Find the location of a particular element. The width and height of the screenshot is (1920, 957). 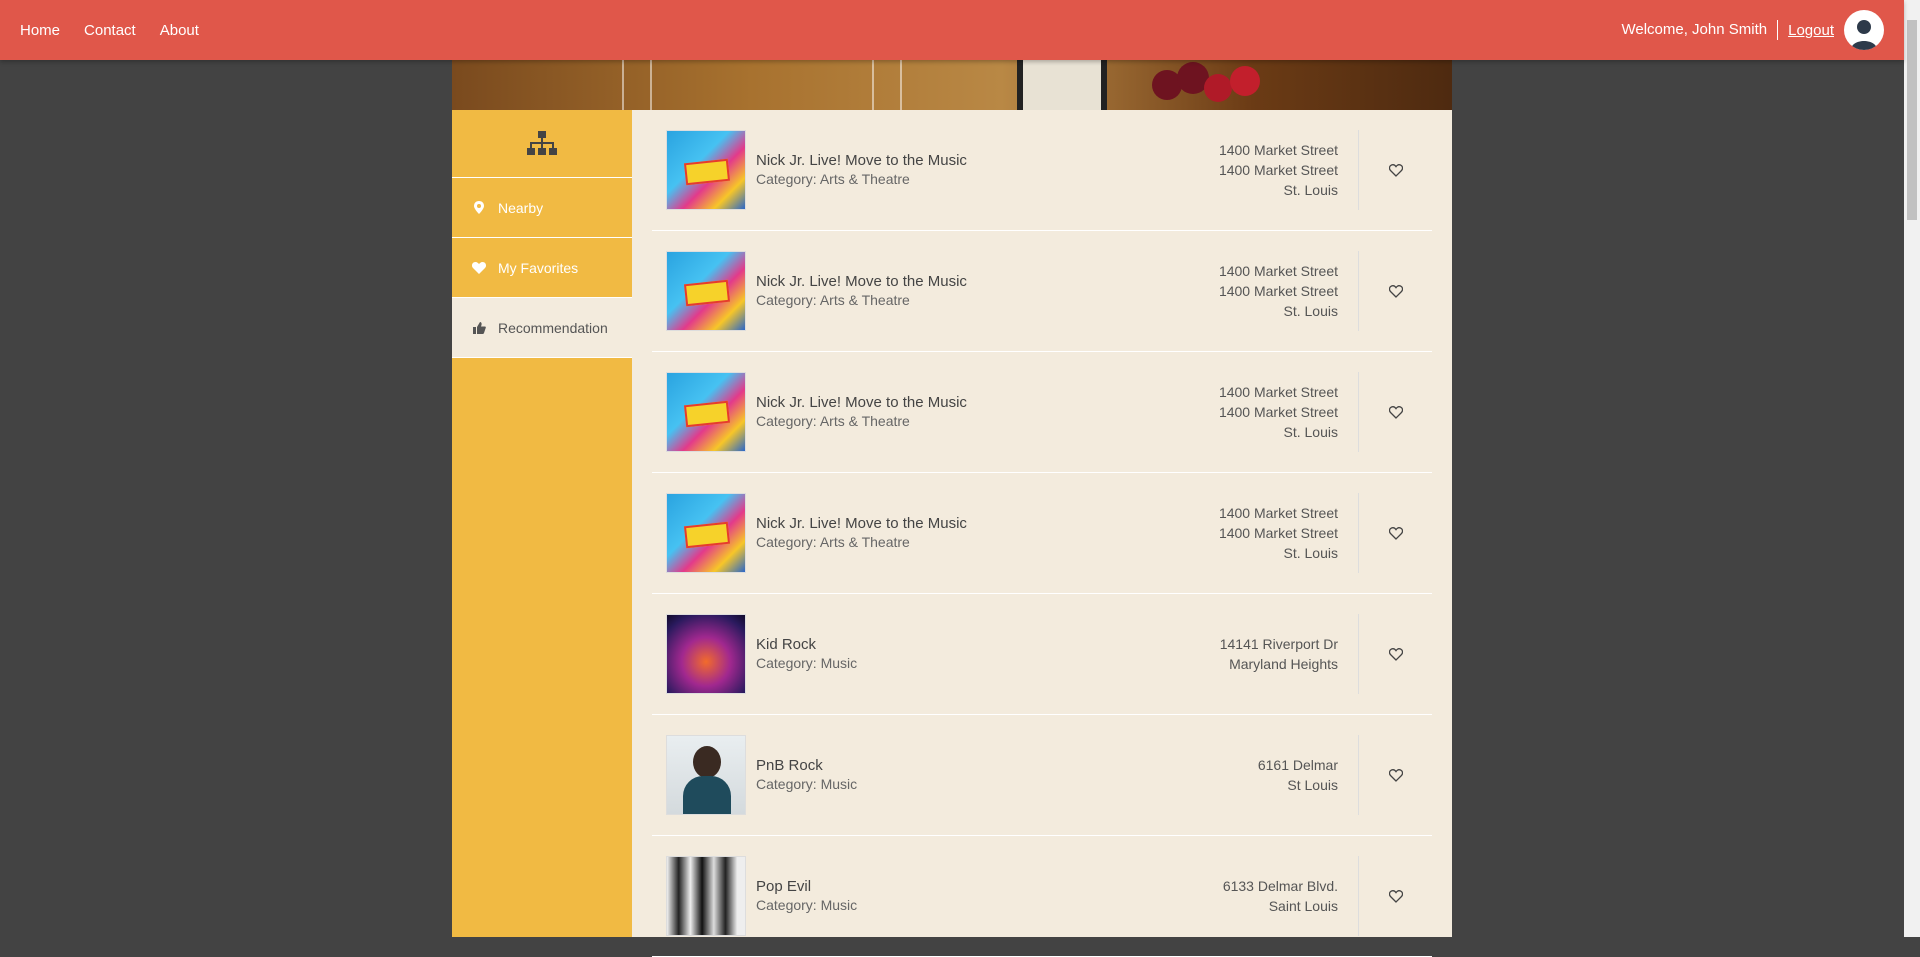

sidebar-item-nearby: Nearby is located at coordinates (542, 208).